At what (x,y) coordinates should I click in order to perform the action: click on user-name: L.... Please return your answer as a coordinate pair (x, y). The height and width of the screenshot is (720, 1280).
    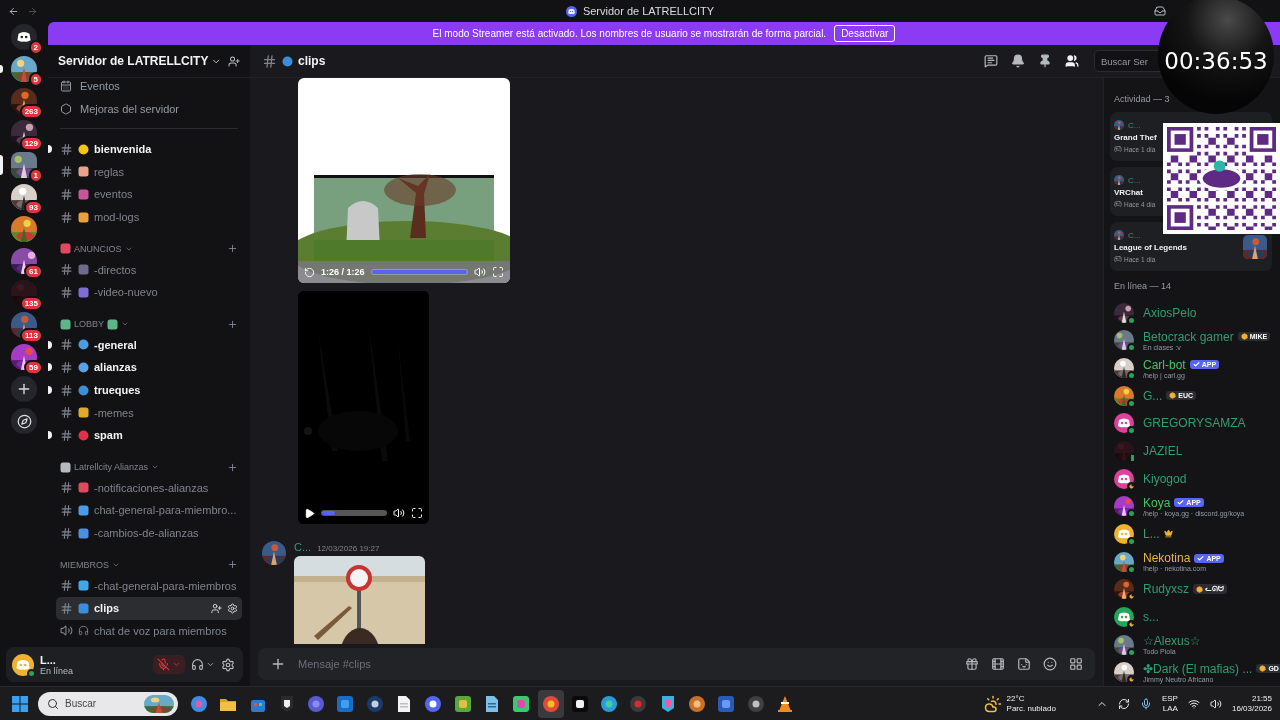
    Looking at the image, I should click on (48, 659).